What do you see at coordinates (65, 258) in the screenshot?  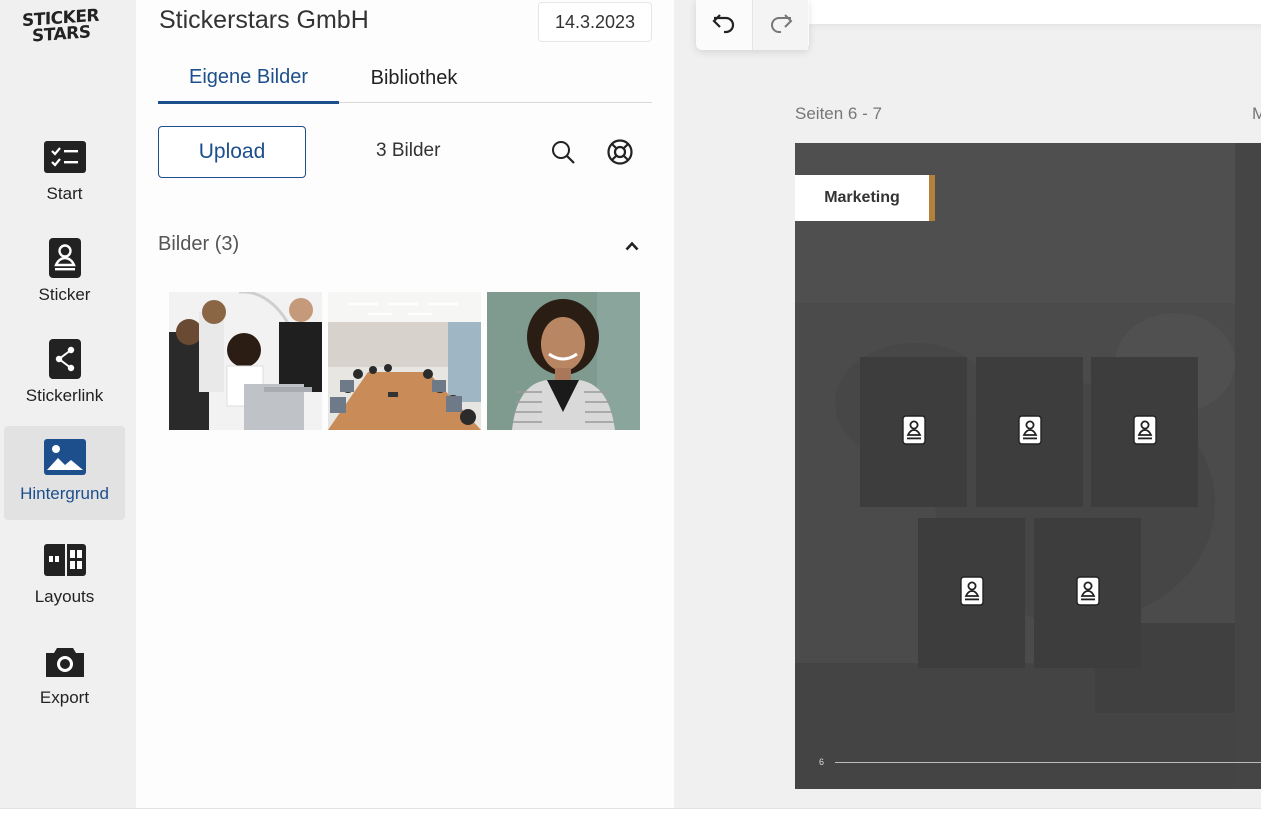 I see `sticker-person-icon` at bounding box center [65, 258].